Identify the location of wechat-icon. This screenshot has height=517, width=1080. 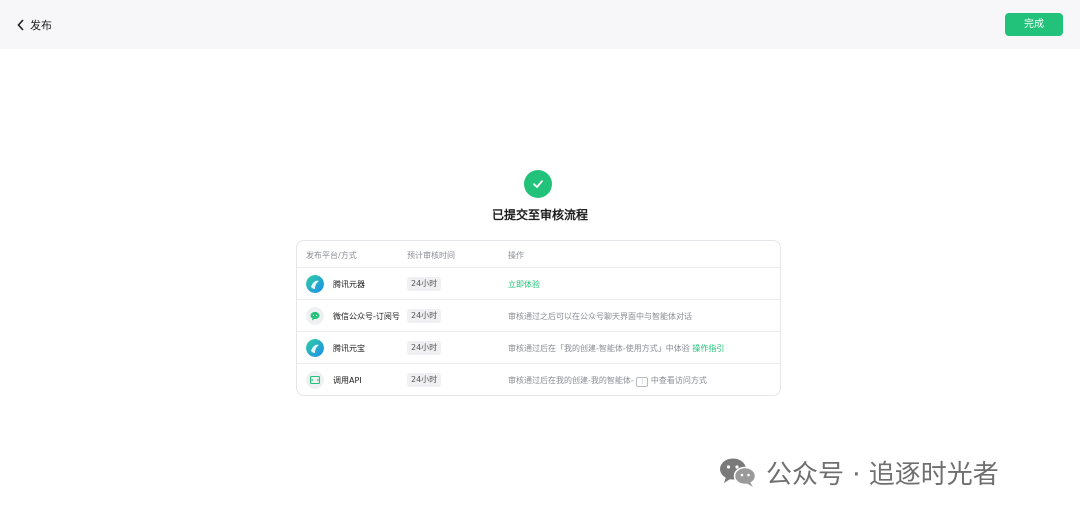
(315, 316).